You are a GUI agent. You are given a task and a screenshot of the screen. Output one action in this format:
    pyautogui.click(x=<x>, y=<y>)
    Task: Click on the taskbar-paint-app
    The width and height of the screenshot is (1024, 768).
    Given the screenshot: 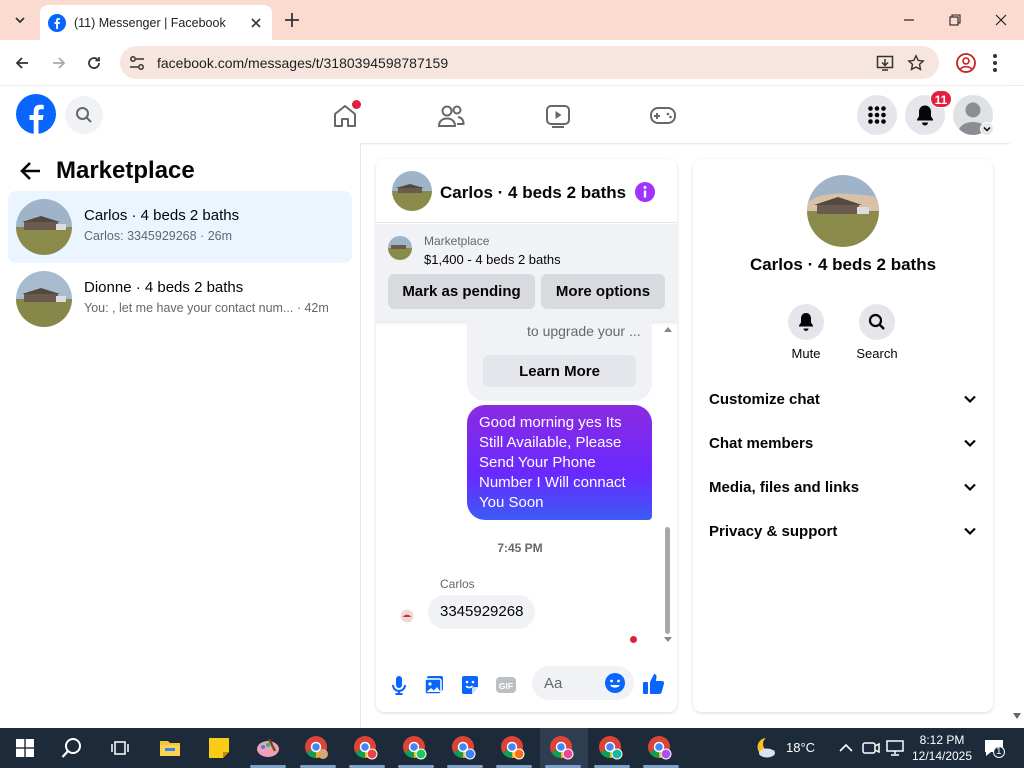 What is the action you would take?
    pyautogui.click(x=268, y=748)
    